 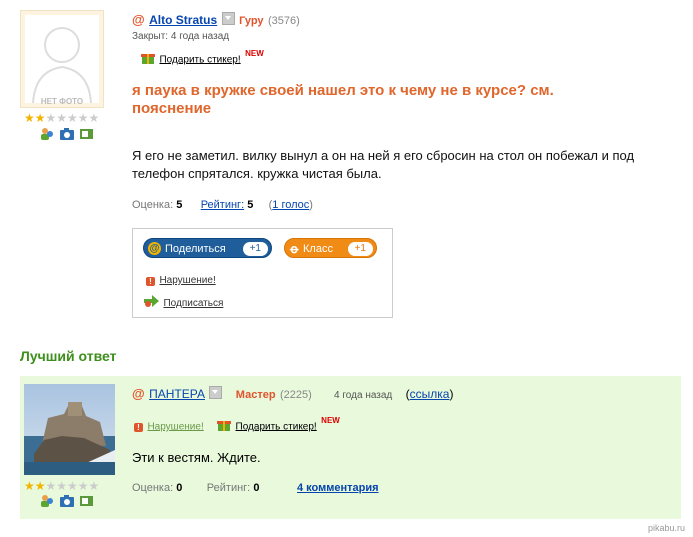 What do you see at coordinates (153, 488) in the screenshot?
I see `answer-rating-label: Оценка:` at bounding box center [153, 488].